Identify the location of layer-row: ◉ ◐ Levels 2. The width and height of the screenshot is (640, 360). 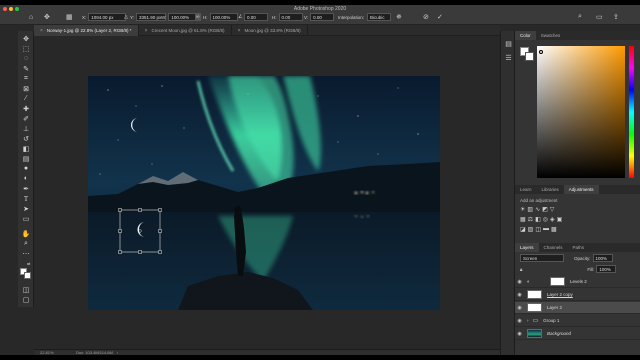
(577, 282).